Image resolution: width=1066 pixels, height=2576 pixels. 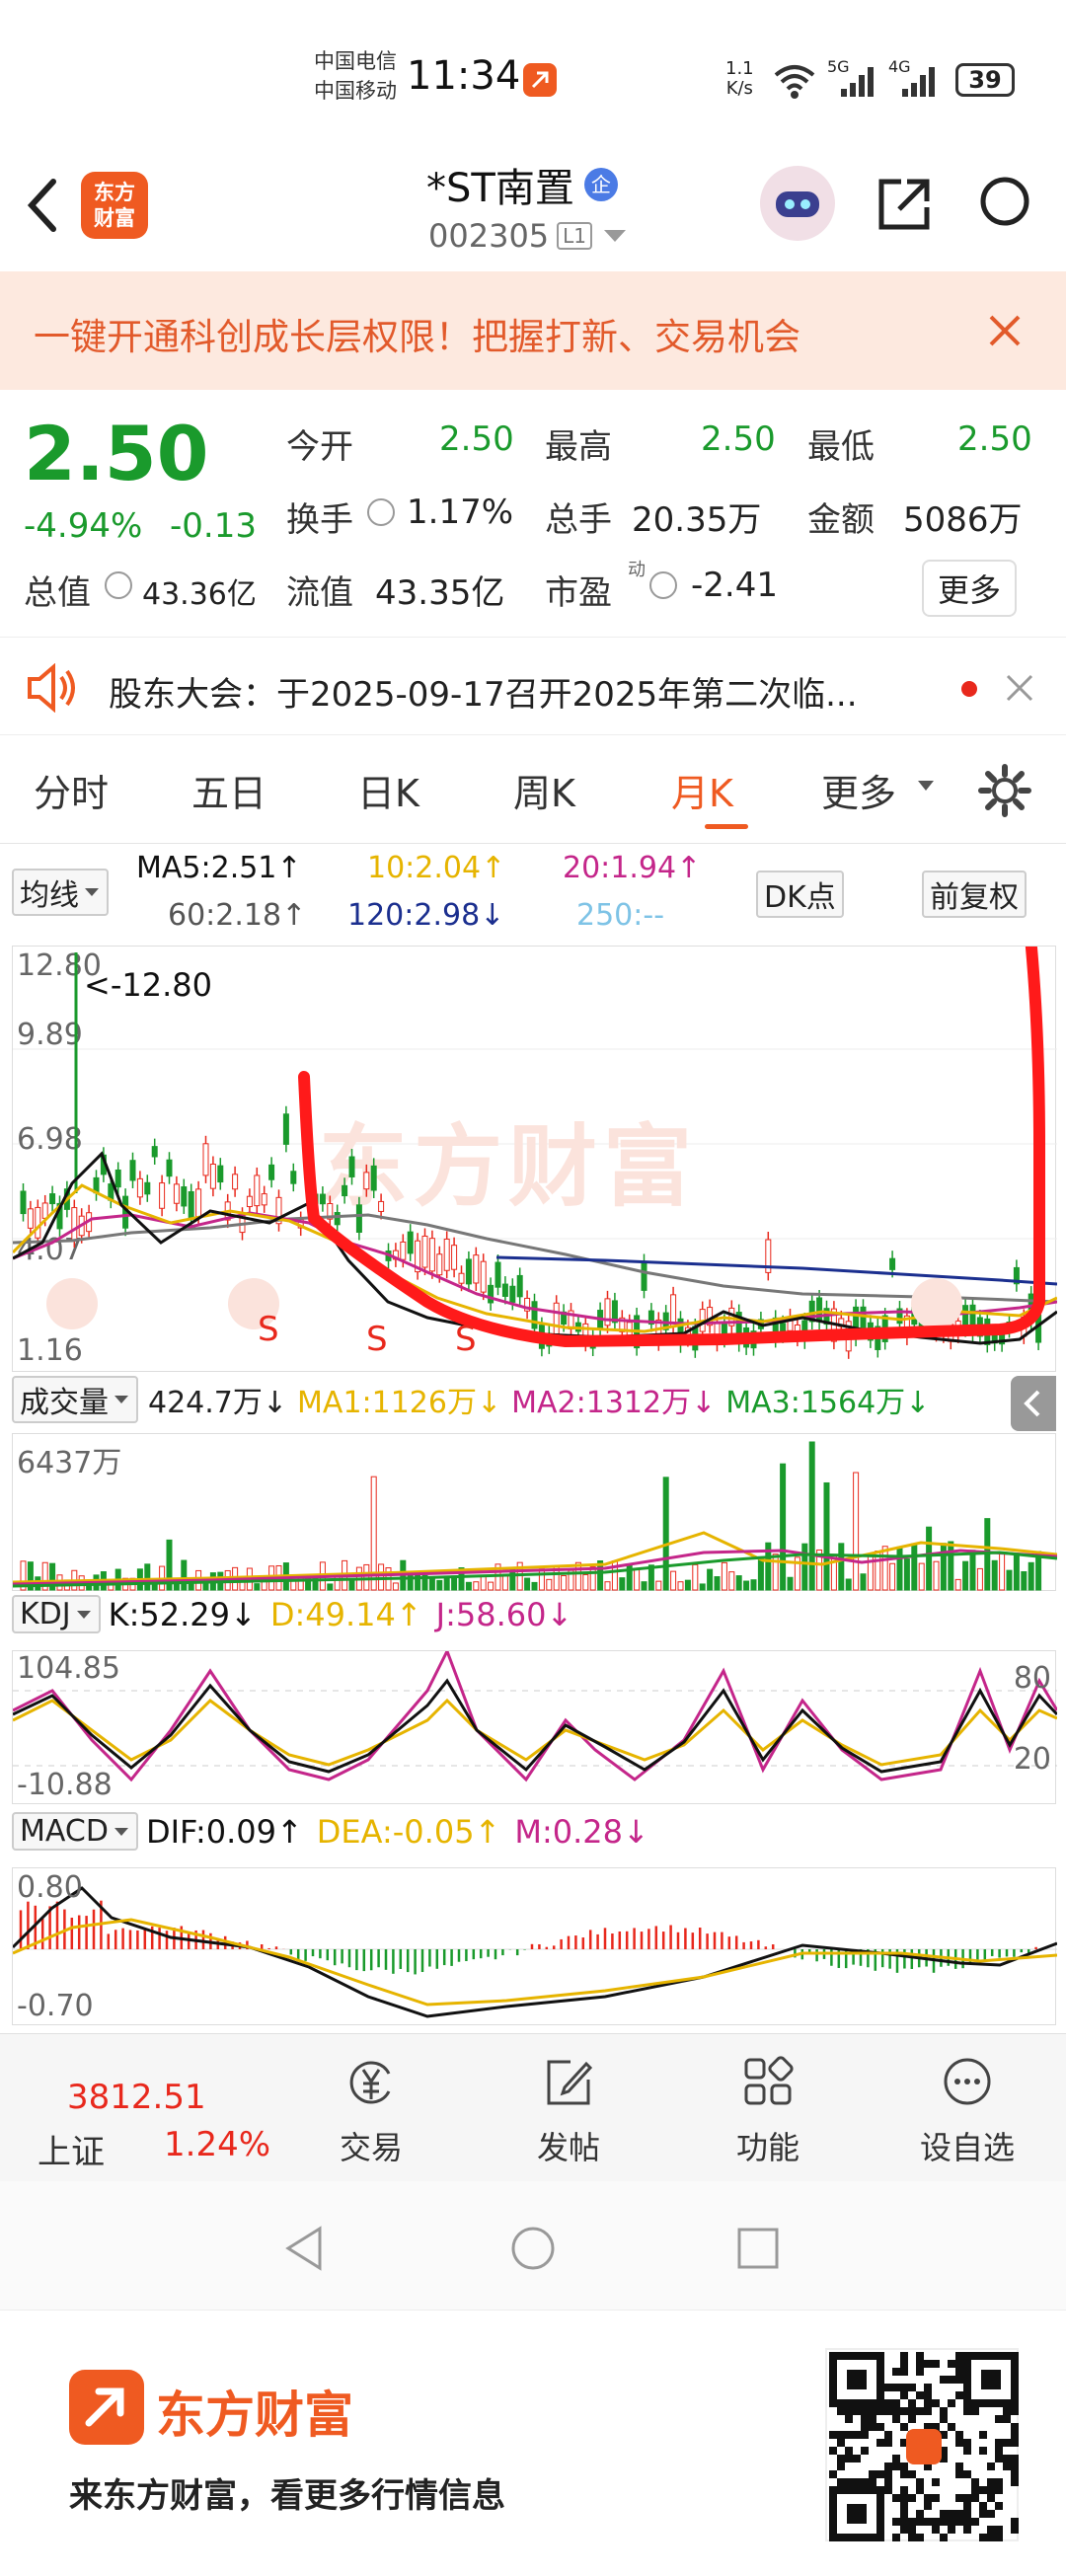 I want to click on nav-home-icon, so click(x=533, y=2248).